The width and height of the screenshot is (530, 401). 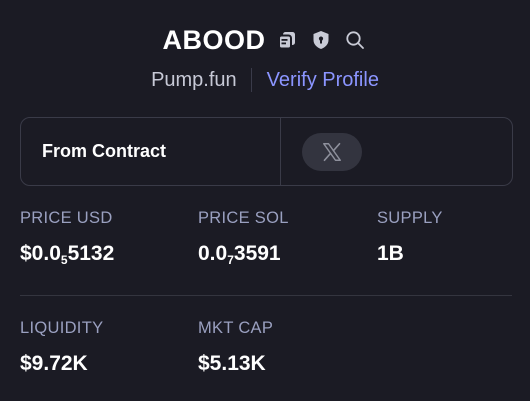 What do you see at coordinates (67, 237) in the screenshot?
I see `stat-price-usd: PRICE USD $0.055132` at bounding box center [67, 237].